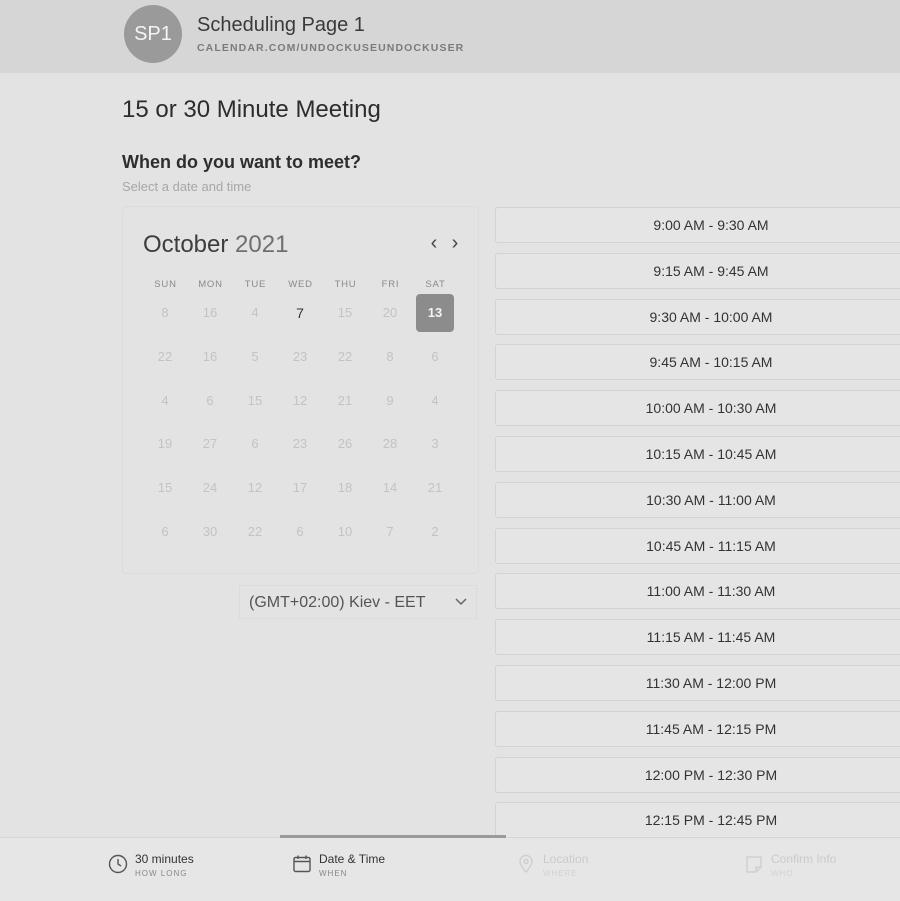 The width and height of the screenshot is (900, 901). I want to click on timezone-value: (GMT+02:00) Kiev - EET, so click(337, 602).